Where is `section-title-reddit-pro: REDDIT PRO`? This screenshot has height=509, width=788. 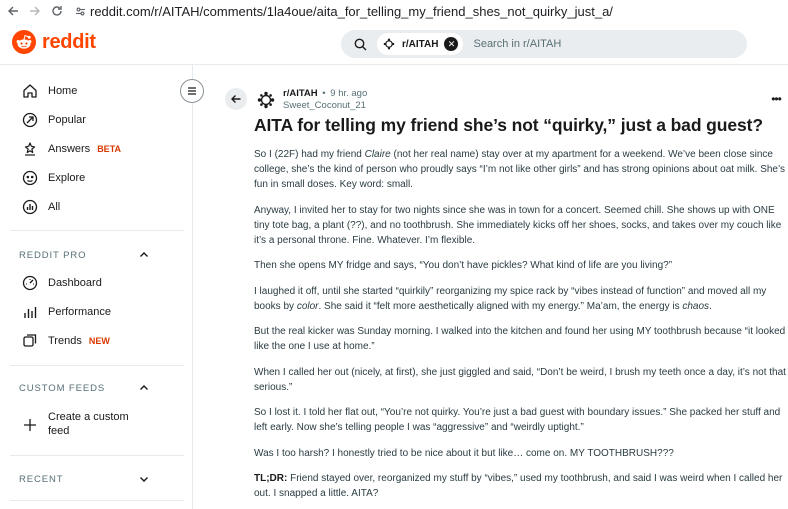 section-title-reddit-pro: REDDIT PRO is located at coordinates (53, 255).